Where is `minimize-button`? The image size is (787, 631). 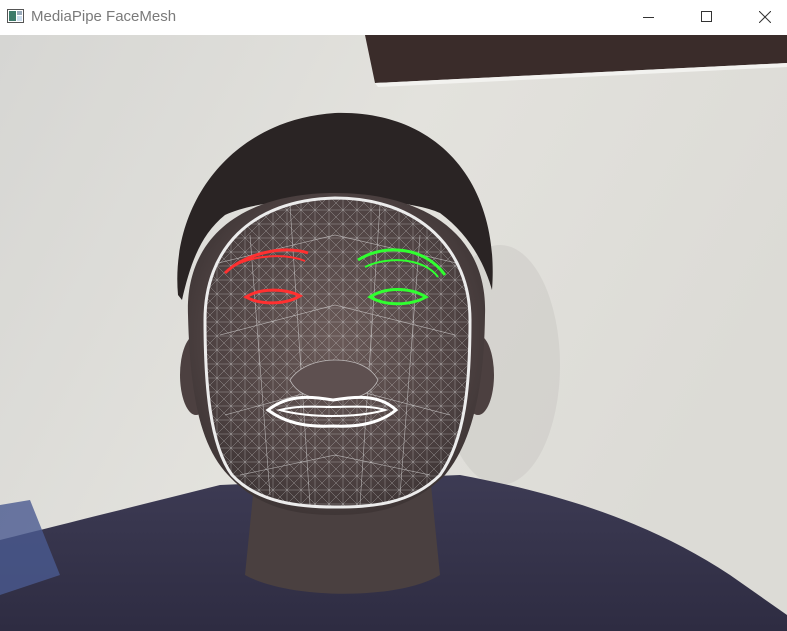 minimize-button is located at coordinates (649, 17).